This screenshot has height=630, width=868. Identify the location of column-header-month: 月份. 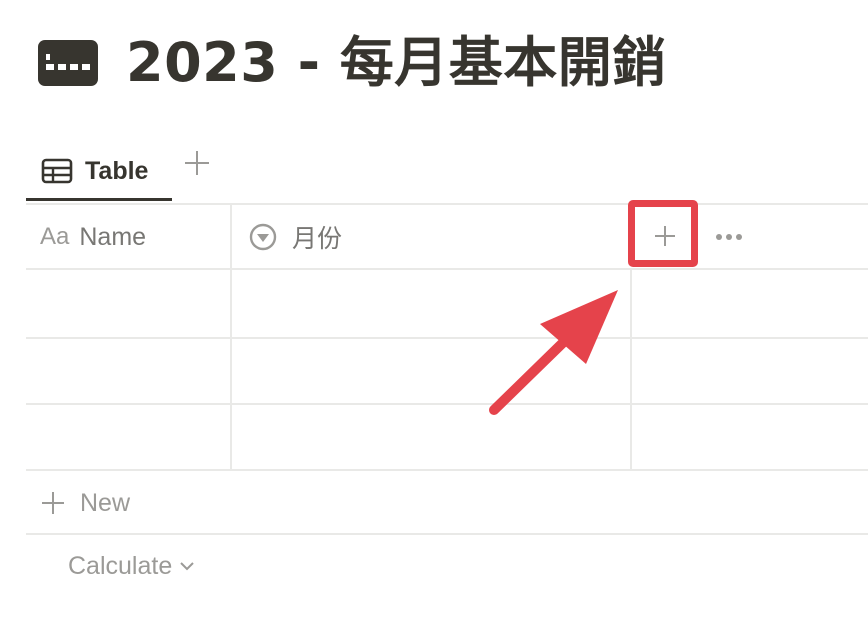
(295, 237).